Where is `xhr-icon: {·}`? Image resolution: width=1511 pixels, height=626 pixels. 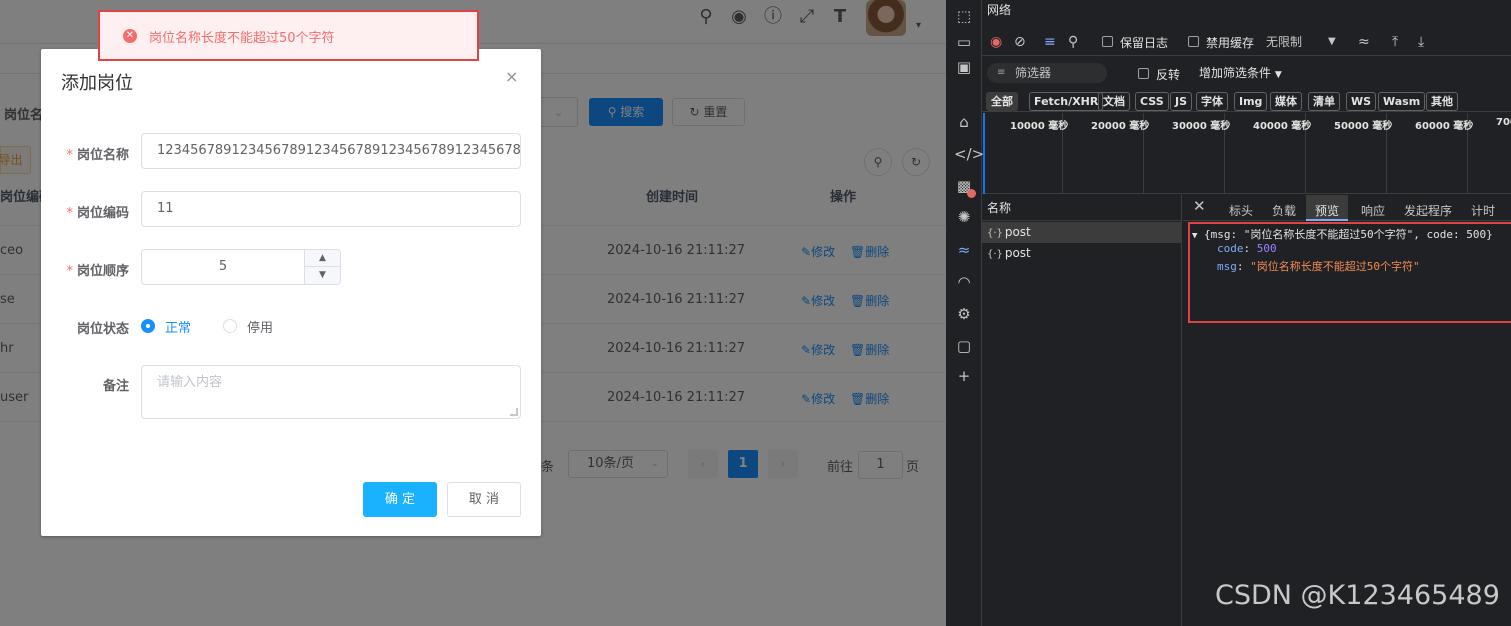
xhr-icon: {·} is located at coordinates (995, 254).